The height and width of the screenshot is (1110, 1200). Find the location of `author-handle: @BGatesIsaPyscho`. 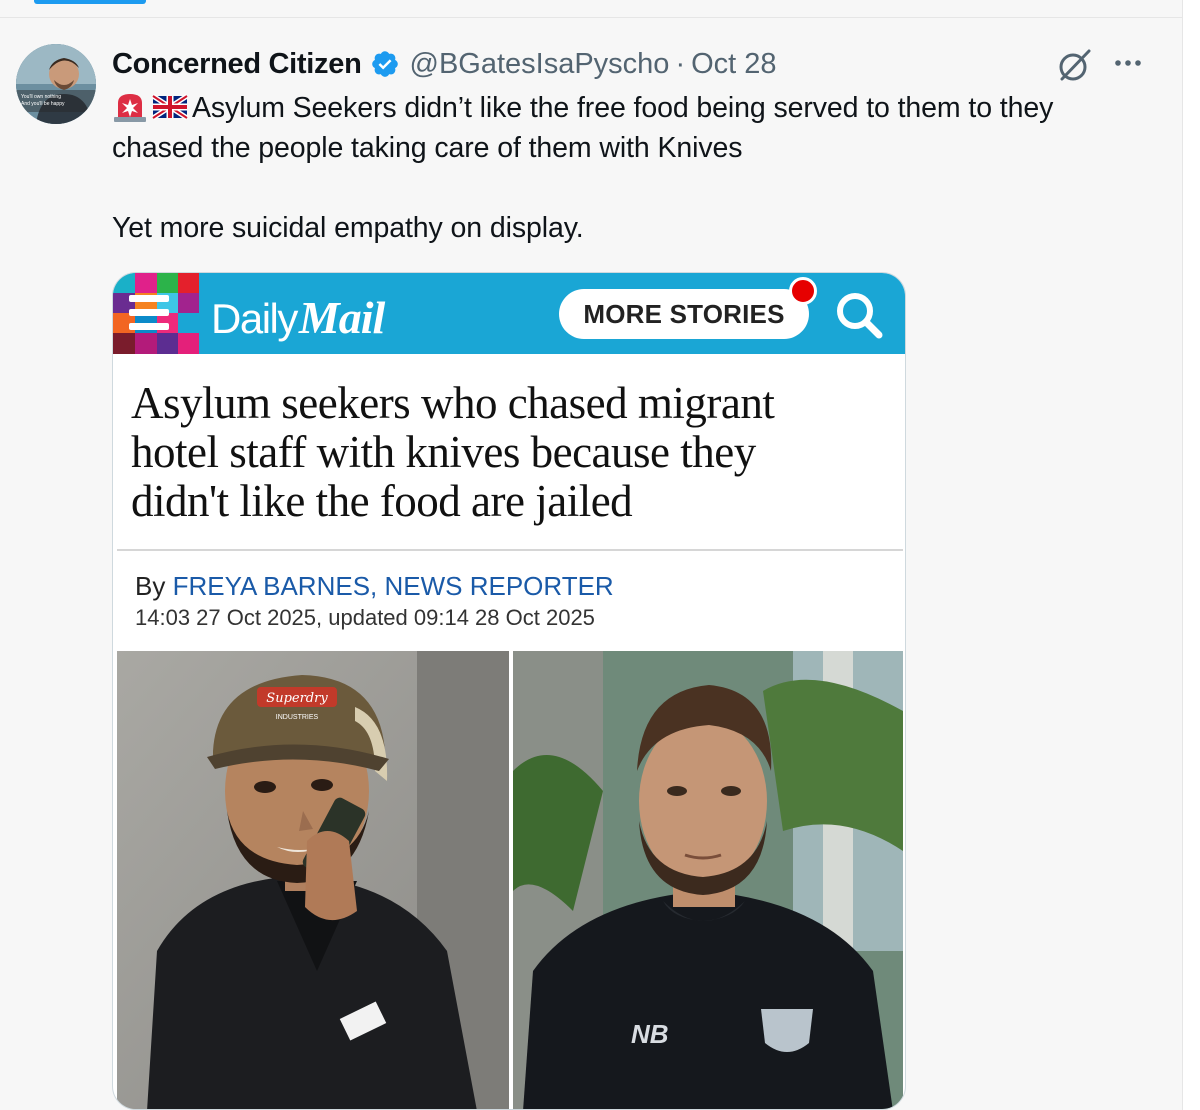

author-handle: @BGatesIsaPyscho is located at coordinates (540, 64).